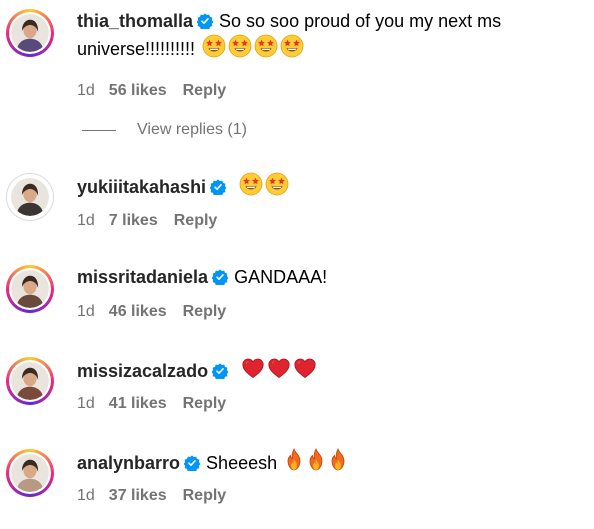  I want to click on comment-username: thia_thomalla, so click(135, 21).